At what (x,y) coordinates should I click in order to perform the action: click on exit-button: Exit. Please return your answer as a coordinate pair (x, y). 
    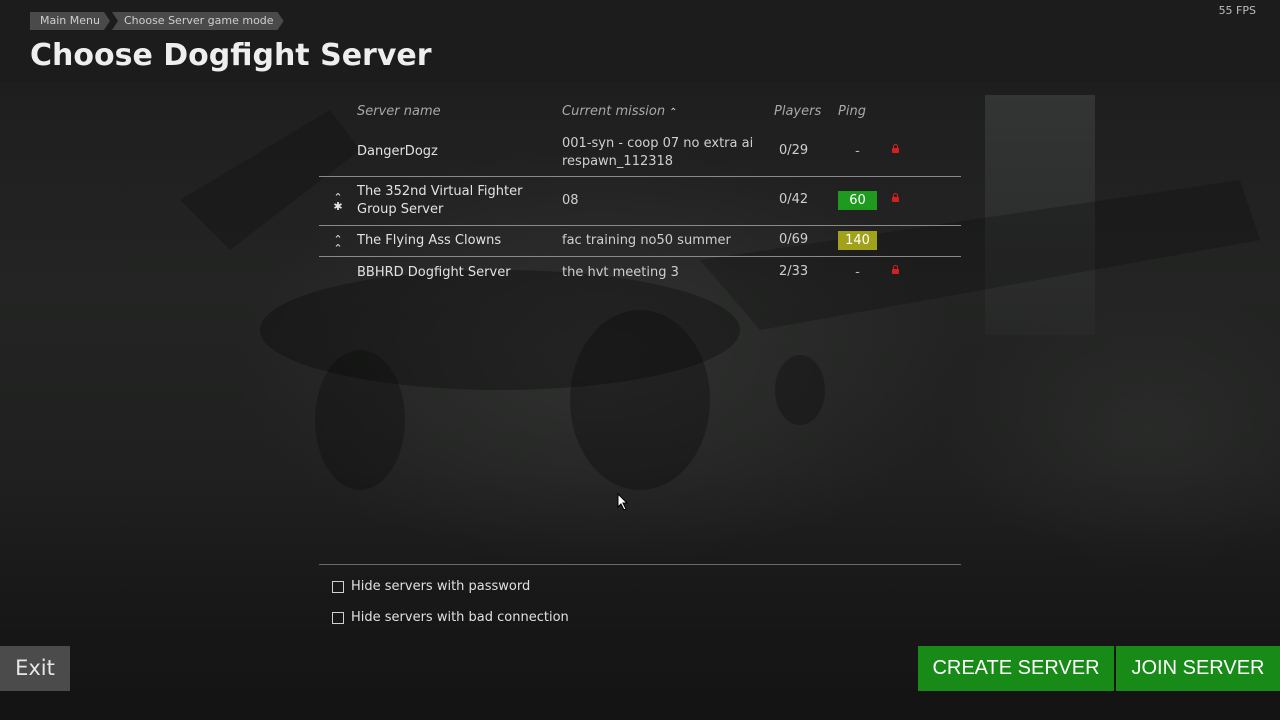
    Looking at the image, I should click on (35, 668).